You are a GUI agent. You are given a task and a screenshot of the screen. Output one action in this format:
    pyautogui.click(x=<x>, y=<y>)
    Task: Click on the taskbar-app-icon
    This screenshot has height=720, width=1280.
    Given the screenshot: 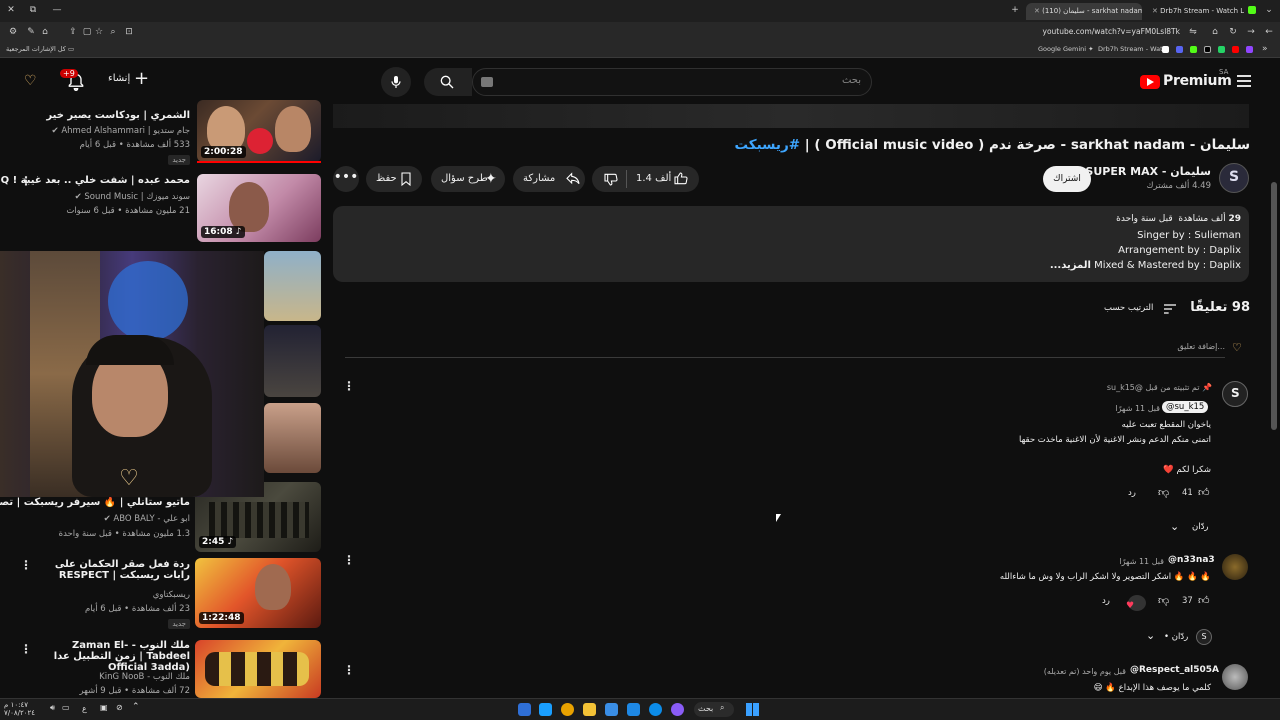 What is the action you would take?
    pyautogui.click(x=677, y=709)
    